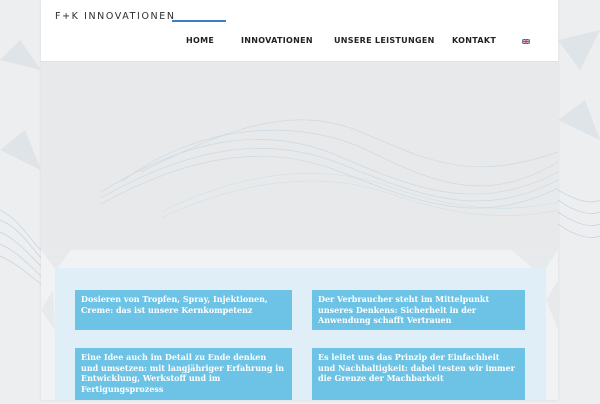 The height and width of the screenshot is (404, 600). Describe the element at coordinates (199, 21) in the screenshot. I see `logo-accent-line` at that location.